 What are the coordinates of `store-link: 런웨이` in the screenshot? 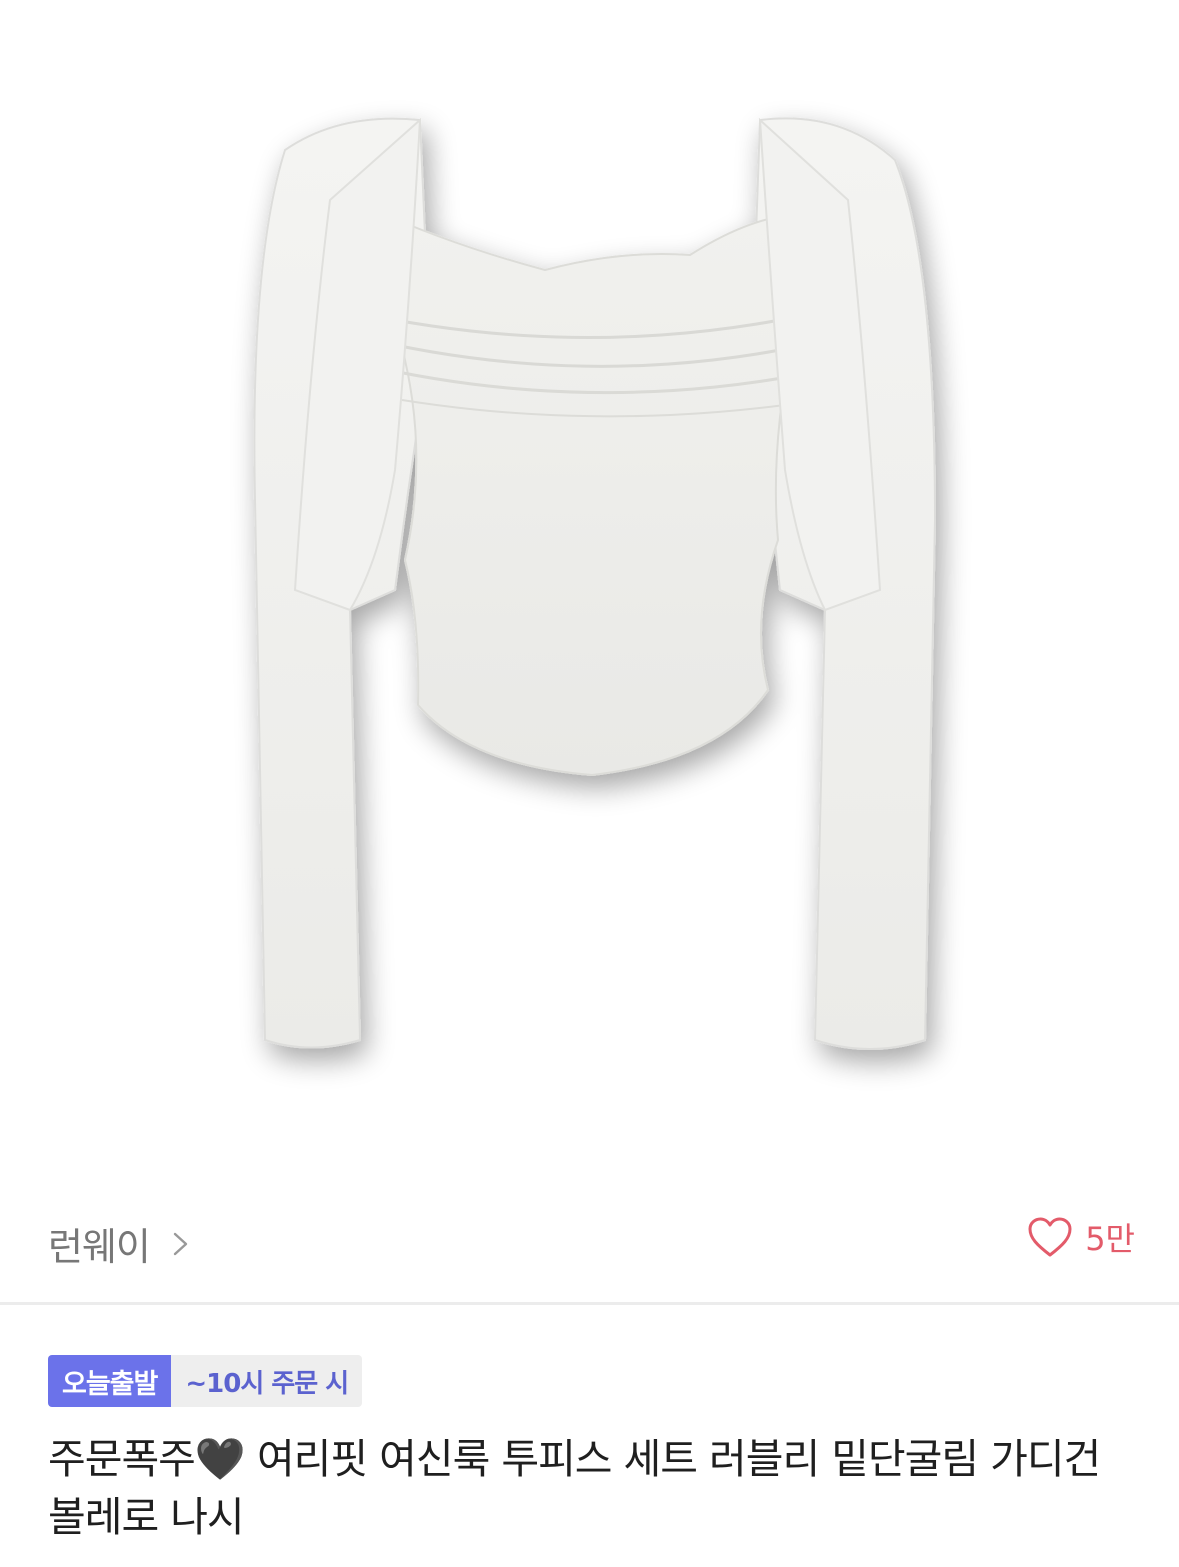 It's located at (119, 1243).